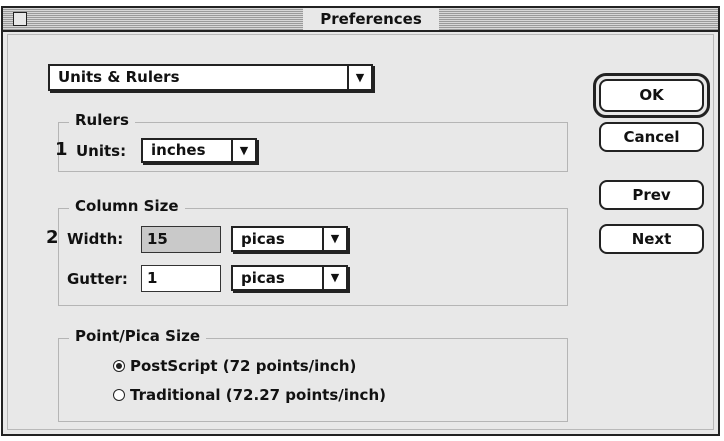  I want to click on title-bar: Preferences, so click(360, 20).